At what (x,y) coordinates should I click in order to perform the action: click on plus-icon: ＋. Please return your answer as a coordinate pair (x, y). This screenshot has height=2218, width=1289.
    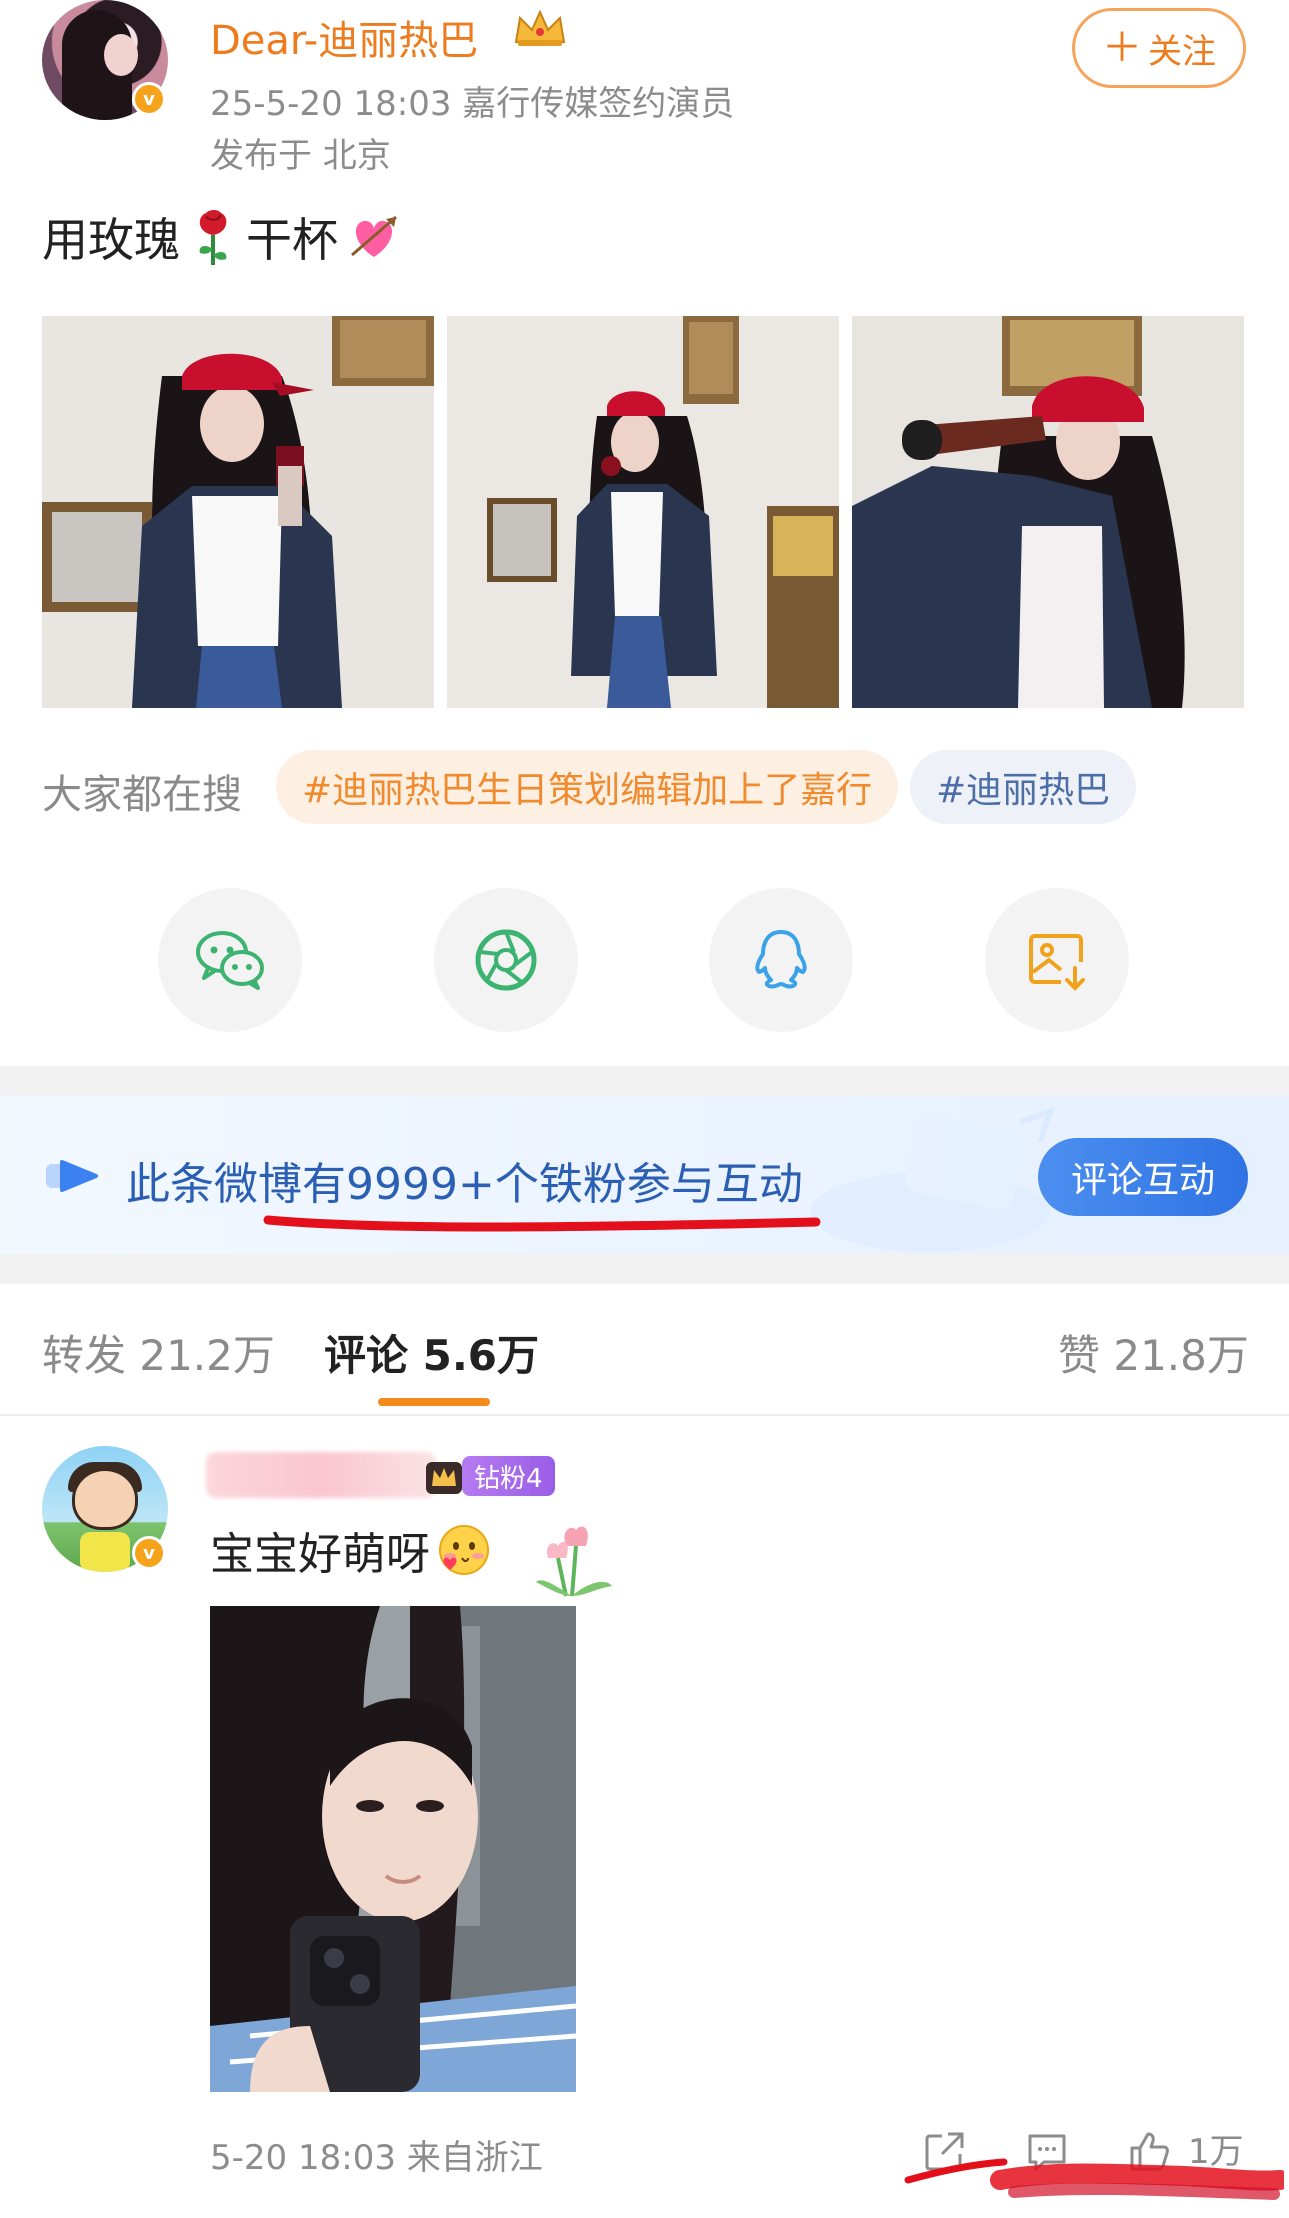
    Looking at the image, I should click on (1122, 48).